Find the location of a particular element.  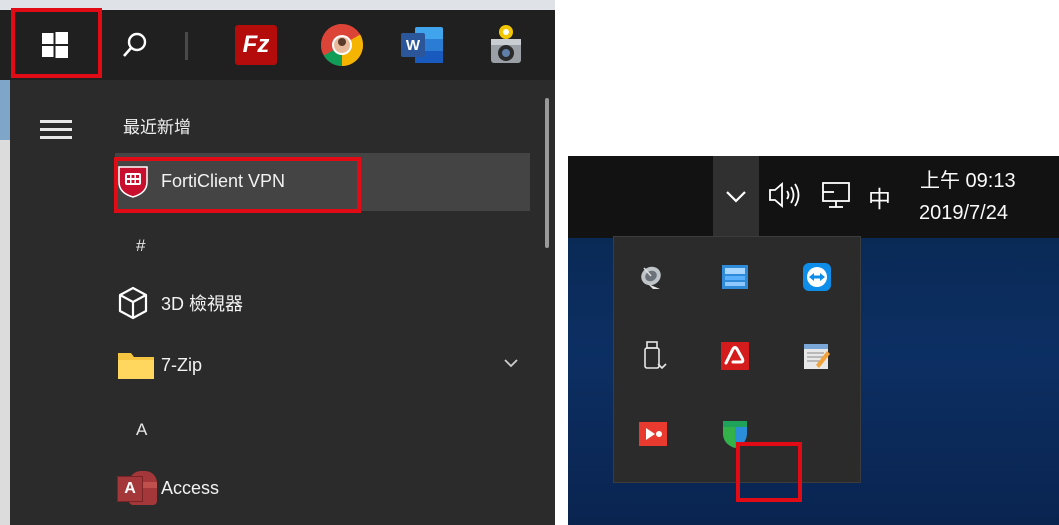

satellite-dish-icon is located at coordinates (651, 277).